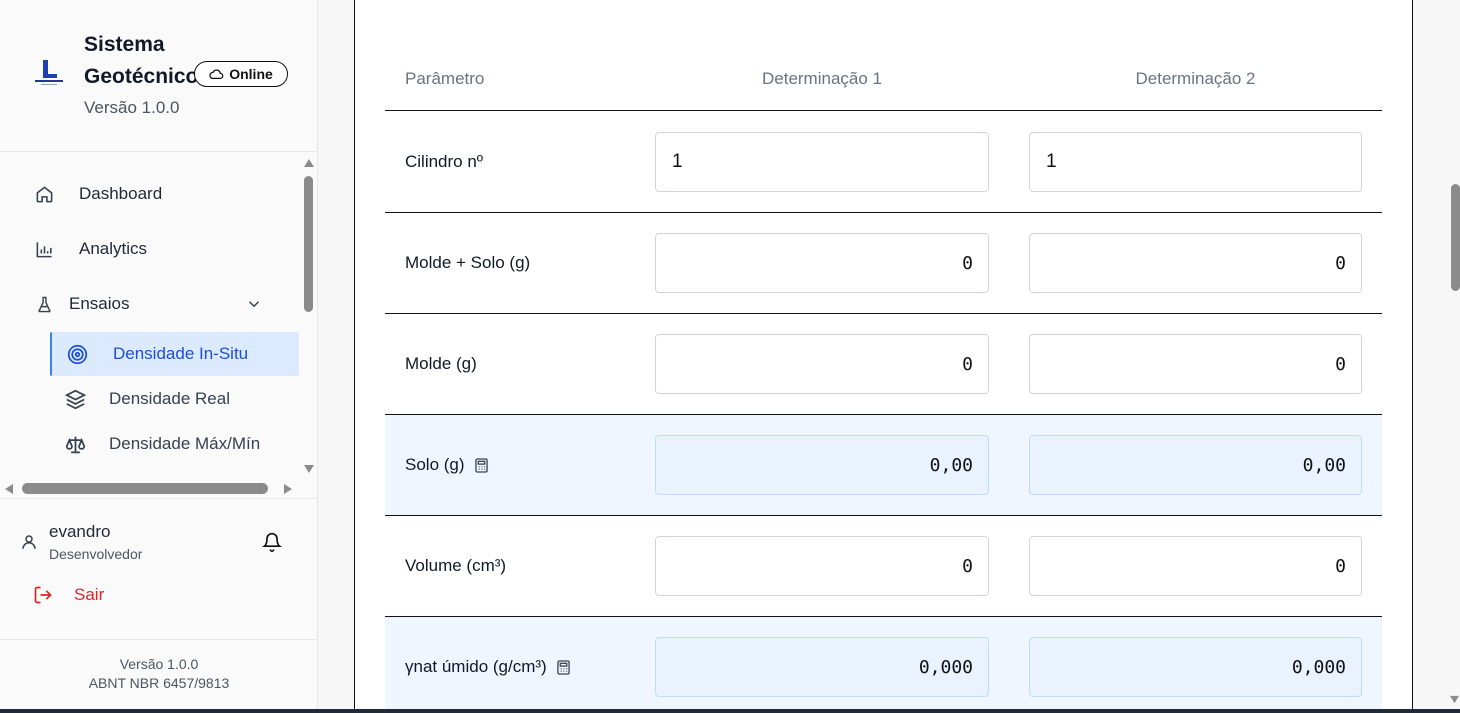 This screenshot has height=713, width=1460. I want to click on bottom-edge, so click(730, 711).